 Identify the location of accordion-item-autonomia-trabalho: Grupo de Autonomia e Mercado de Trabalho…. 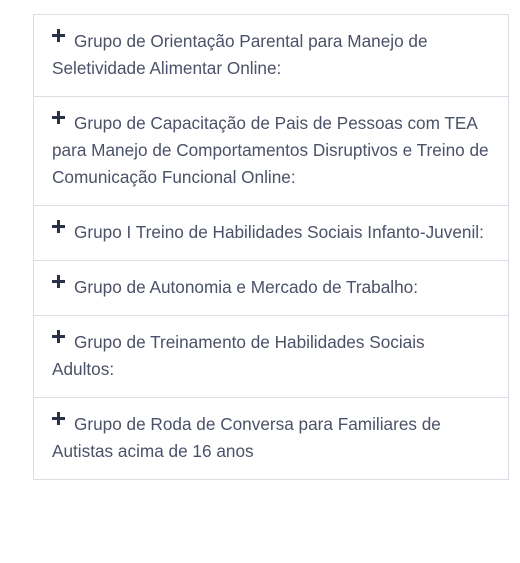
(271, 288).